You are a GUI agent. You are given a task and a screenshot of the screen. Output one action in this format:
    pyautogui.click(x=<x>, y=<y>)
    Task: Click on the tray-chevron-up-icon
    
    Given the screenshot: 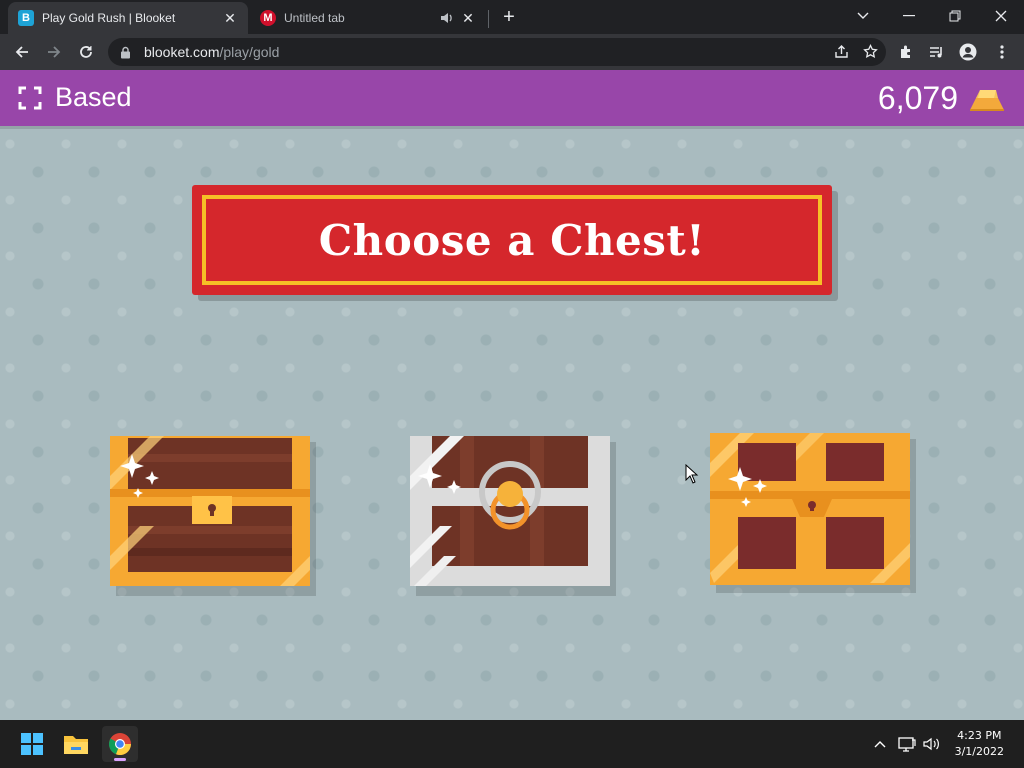 What is the action you would take?
    pyautogui.click(x=880, y=744)
    